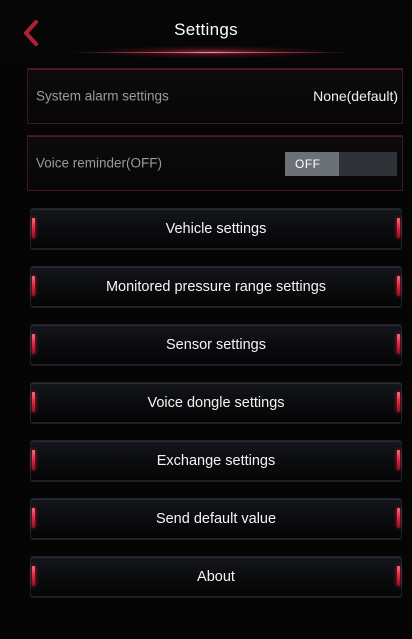 This screenshot has height=639, width=412. I want to click on about-button: About, so click(216, 576).